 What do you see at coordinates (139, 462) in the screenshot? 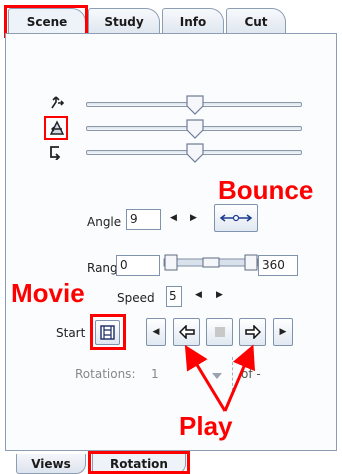
I see `rotation-tab-highlight` at bounding box center [139, 462].